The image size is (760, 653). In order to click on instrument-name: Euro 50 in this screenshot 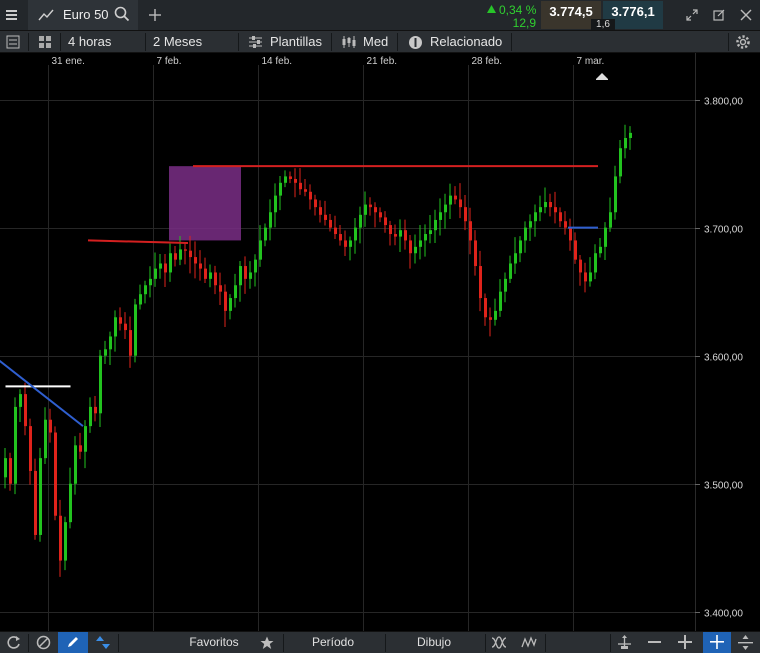, I will do `click(86, 14)`.